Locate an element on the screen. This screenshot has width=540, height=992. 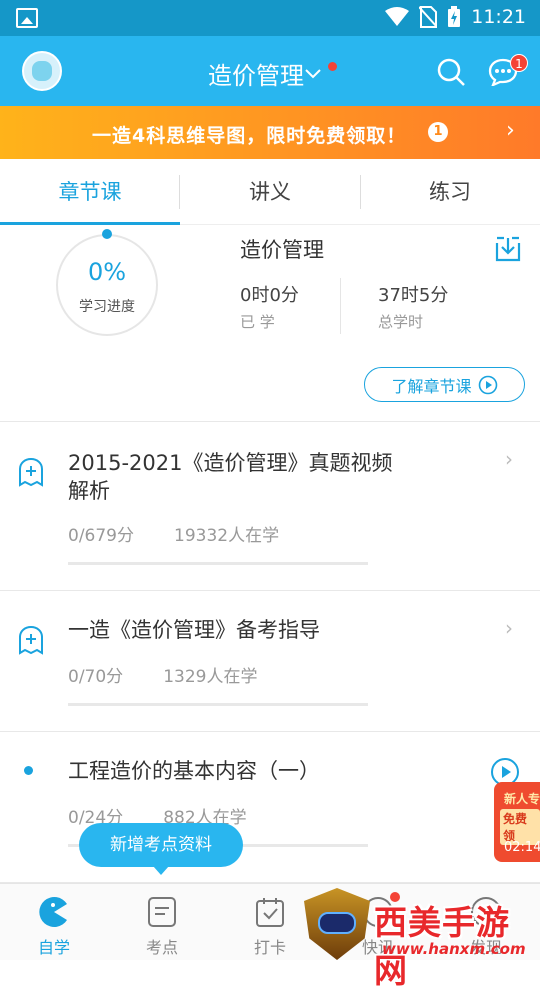
search-icon is located at coordinates (451, 72).